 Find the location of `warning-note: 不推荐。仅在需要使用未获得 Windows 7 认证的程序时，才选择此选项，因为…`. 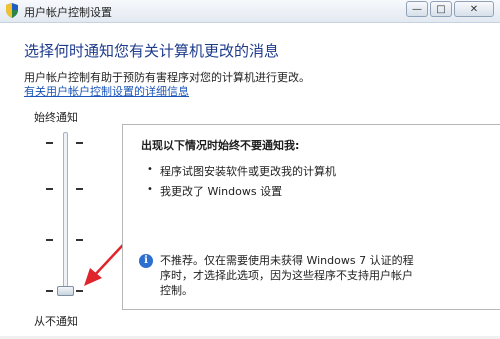

warning-note: 不推荐。仅在需要使用未获得 Windows 7 认证的程序时，才选择此选项，因为… is located at coordinates (287, 275).